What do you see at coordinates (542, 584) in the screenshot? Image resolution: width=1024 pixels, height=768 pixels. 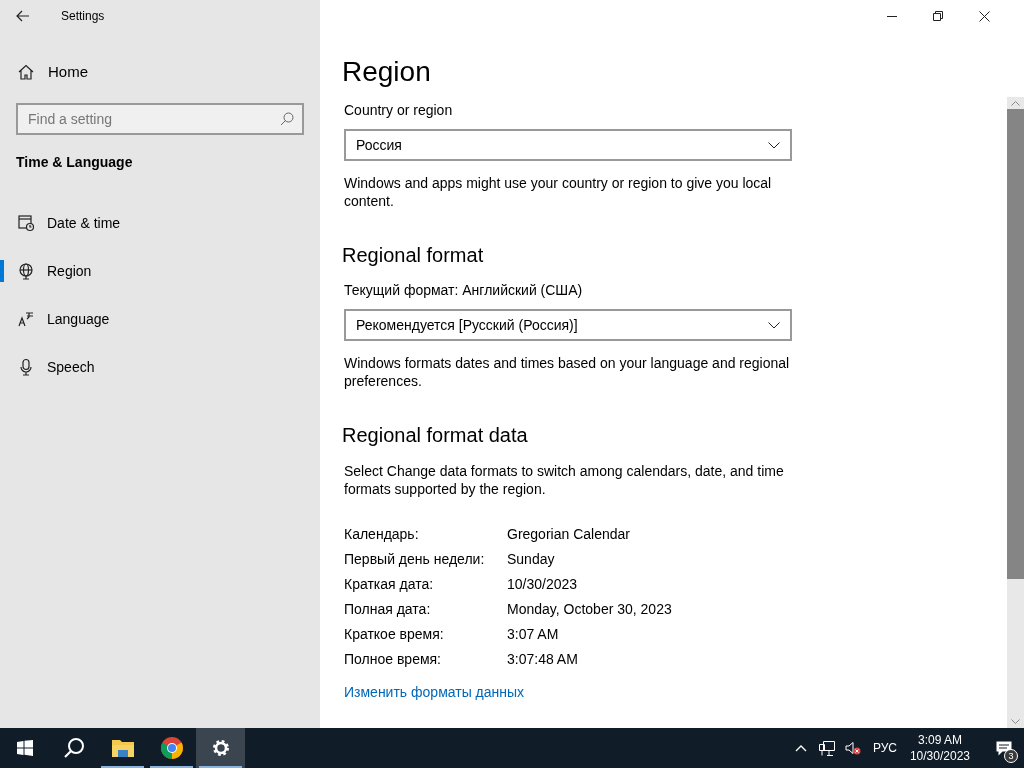 I see `format-value: 10/30/2023` at bounding box center [542, 584].